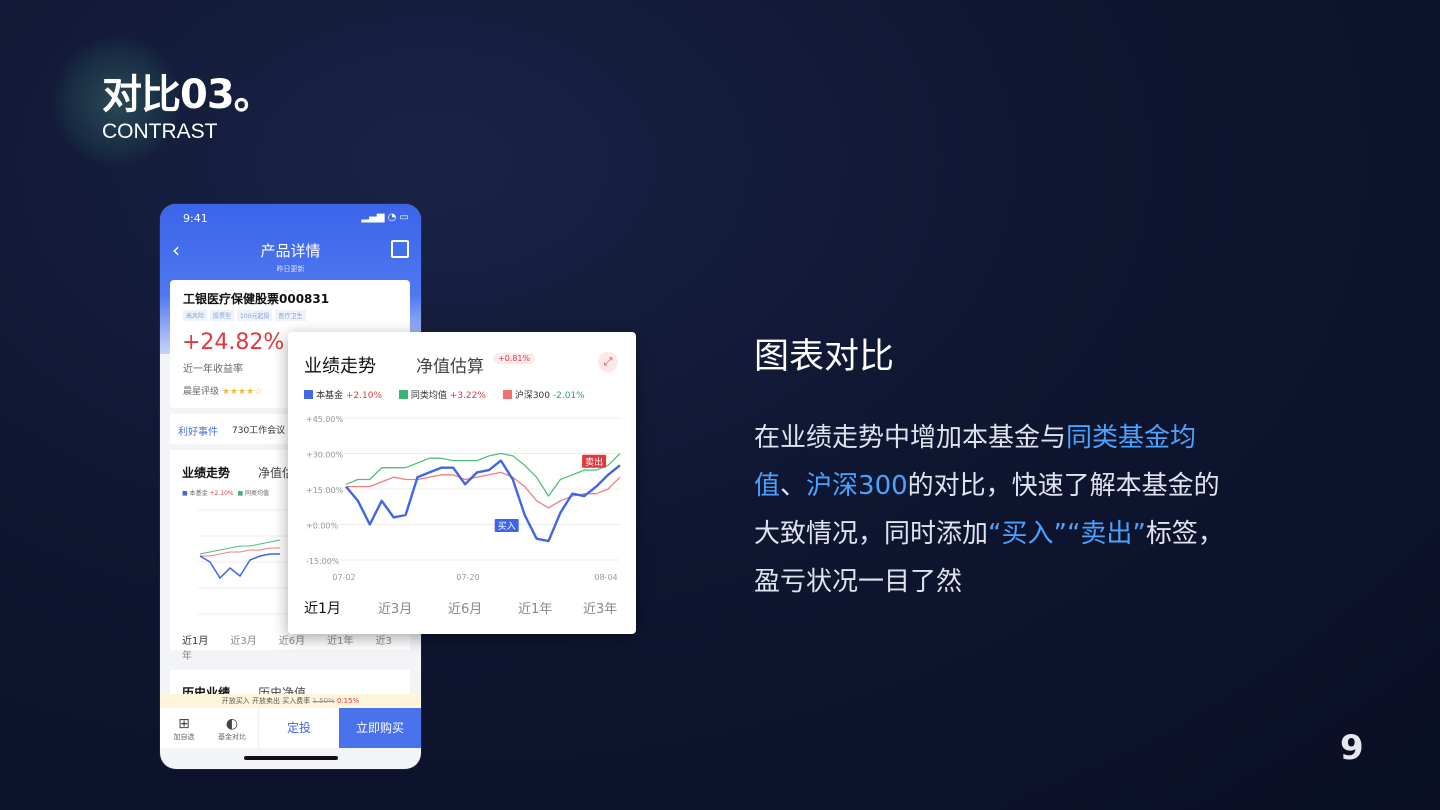  Describe the element at coordinates (605, 577) in the screenshot. I see `x-tick-label: 08-04` at that location.